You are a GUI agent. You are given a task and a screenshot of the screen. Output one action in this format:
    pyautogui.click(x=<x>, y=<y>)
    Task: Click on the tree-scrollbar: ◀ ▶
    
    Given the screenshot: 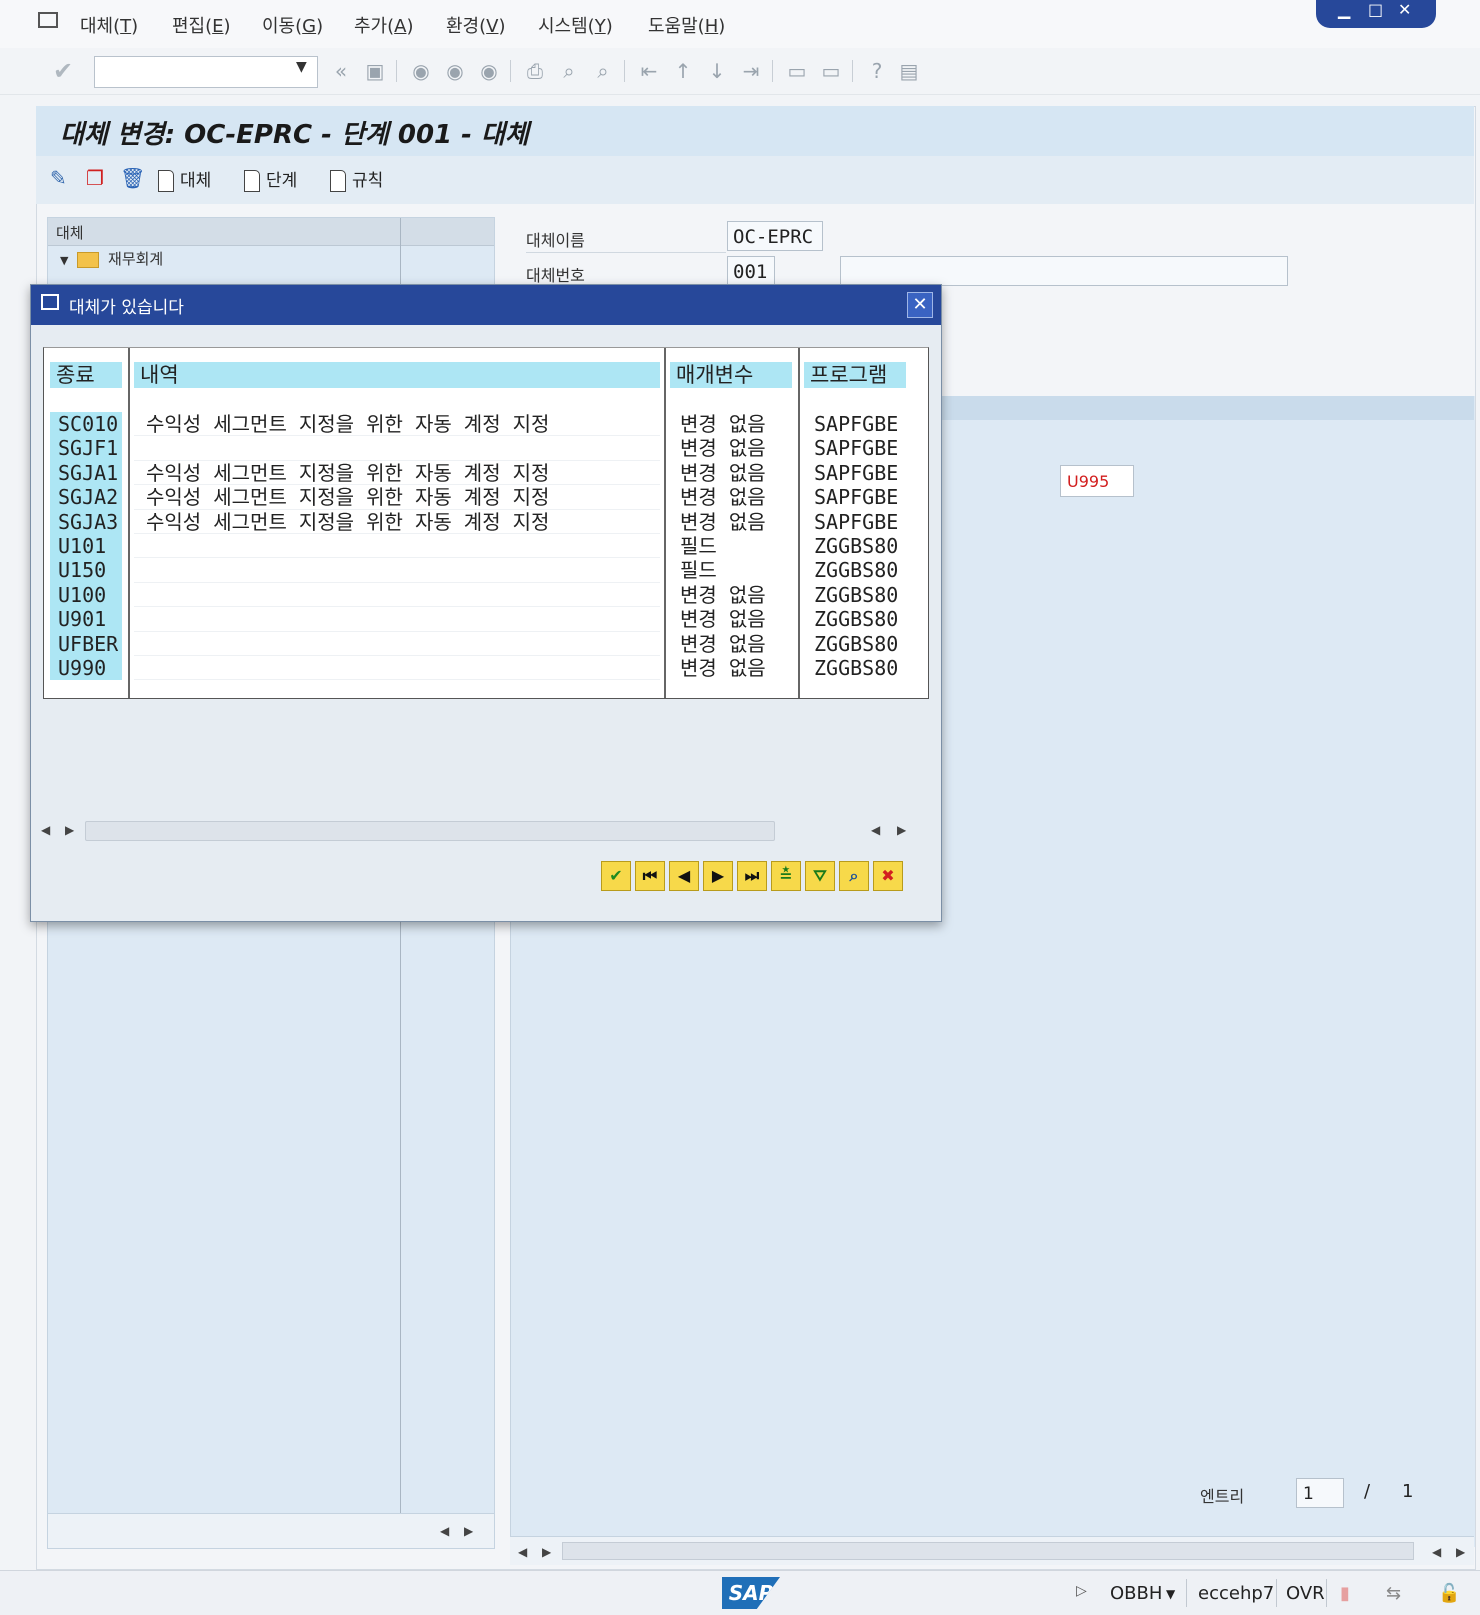 What is the action you would take?
    pyautogui.click(x=271, y=1530)
    